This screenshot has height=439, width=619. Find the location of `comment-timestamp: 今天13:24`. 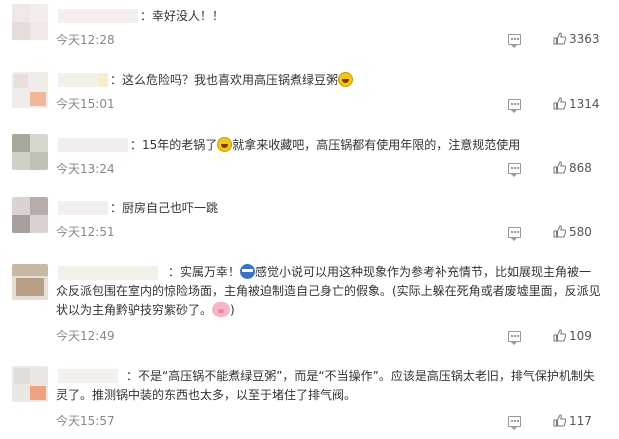

comment-timestamp: 今天13:24 is located at coordinates (85, 169).